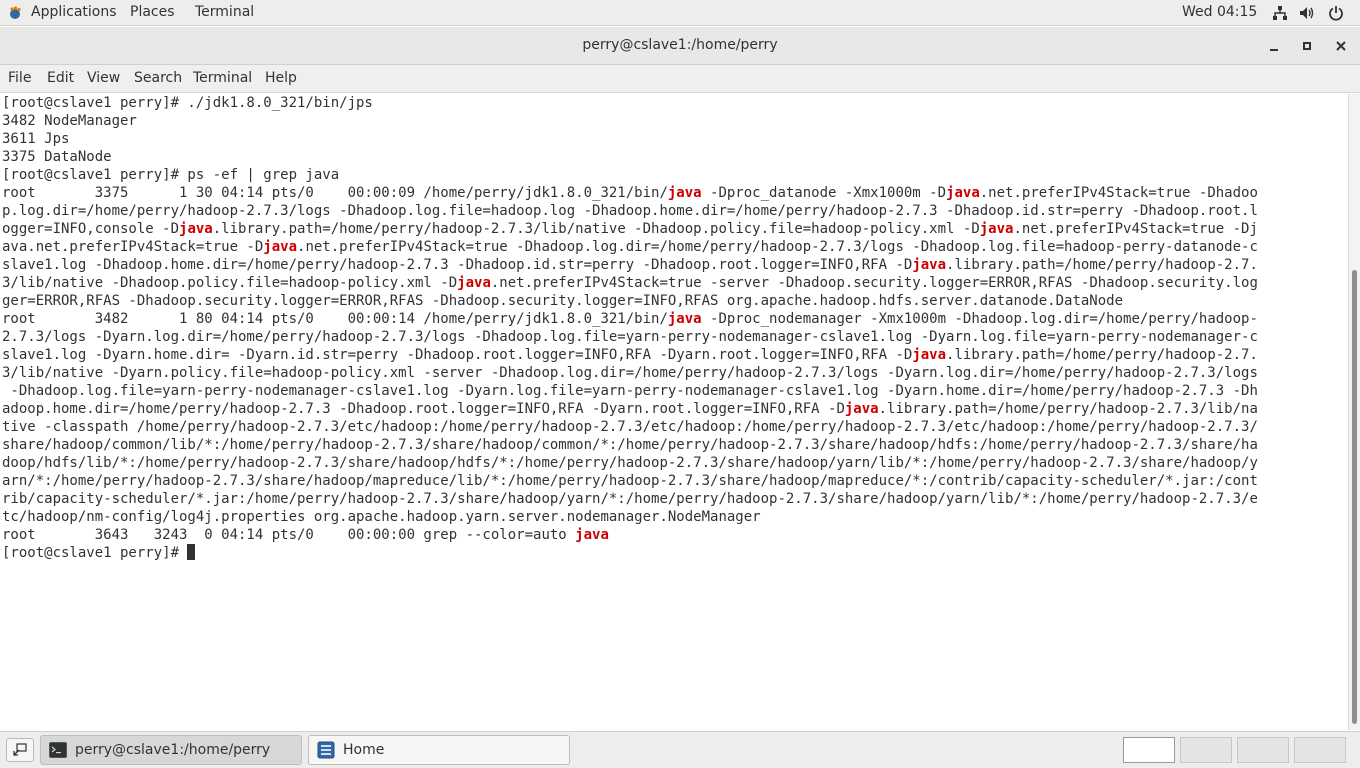 Image resolution: width=1360 pixels, height=768 pixels. Describe the element at coordinates (99, 553) in the screenshot. I see `terminal-line: [root@cslave1 perry]#` at that location.